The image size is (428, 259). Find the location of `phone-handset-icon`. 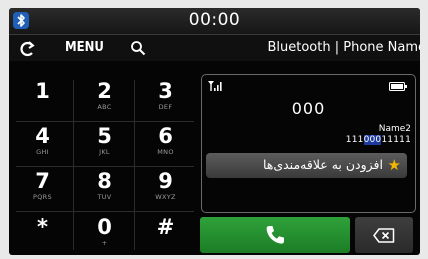

phone-handset-icon is located at coordinates (275, 235).